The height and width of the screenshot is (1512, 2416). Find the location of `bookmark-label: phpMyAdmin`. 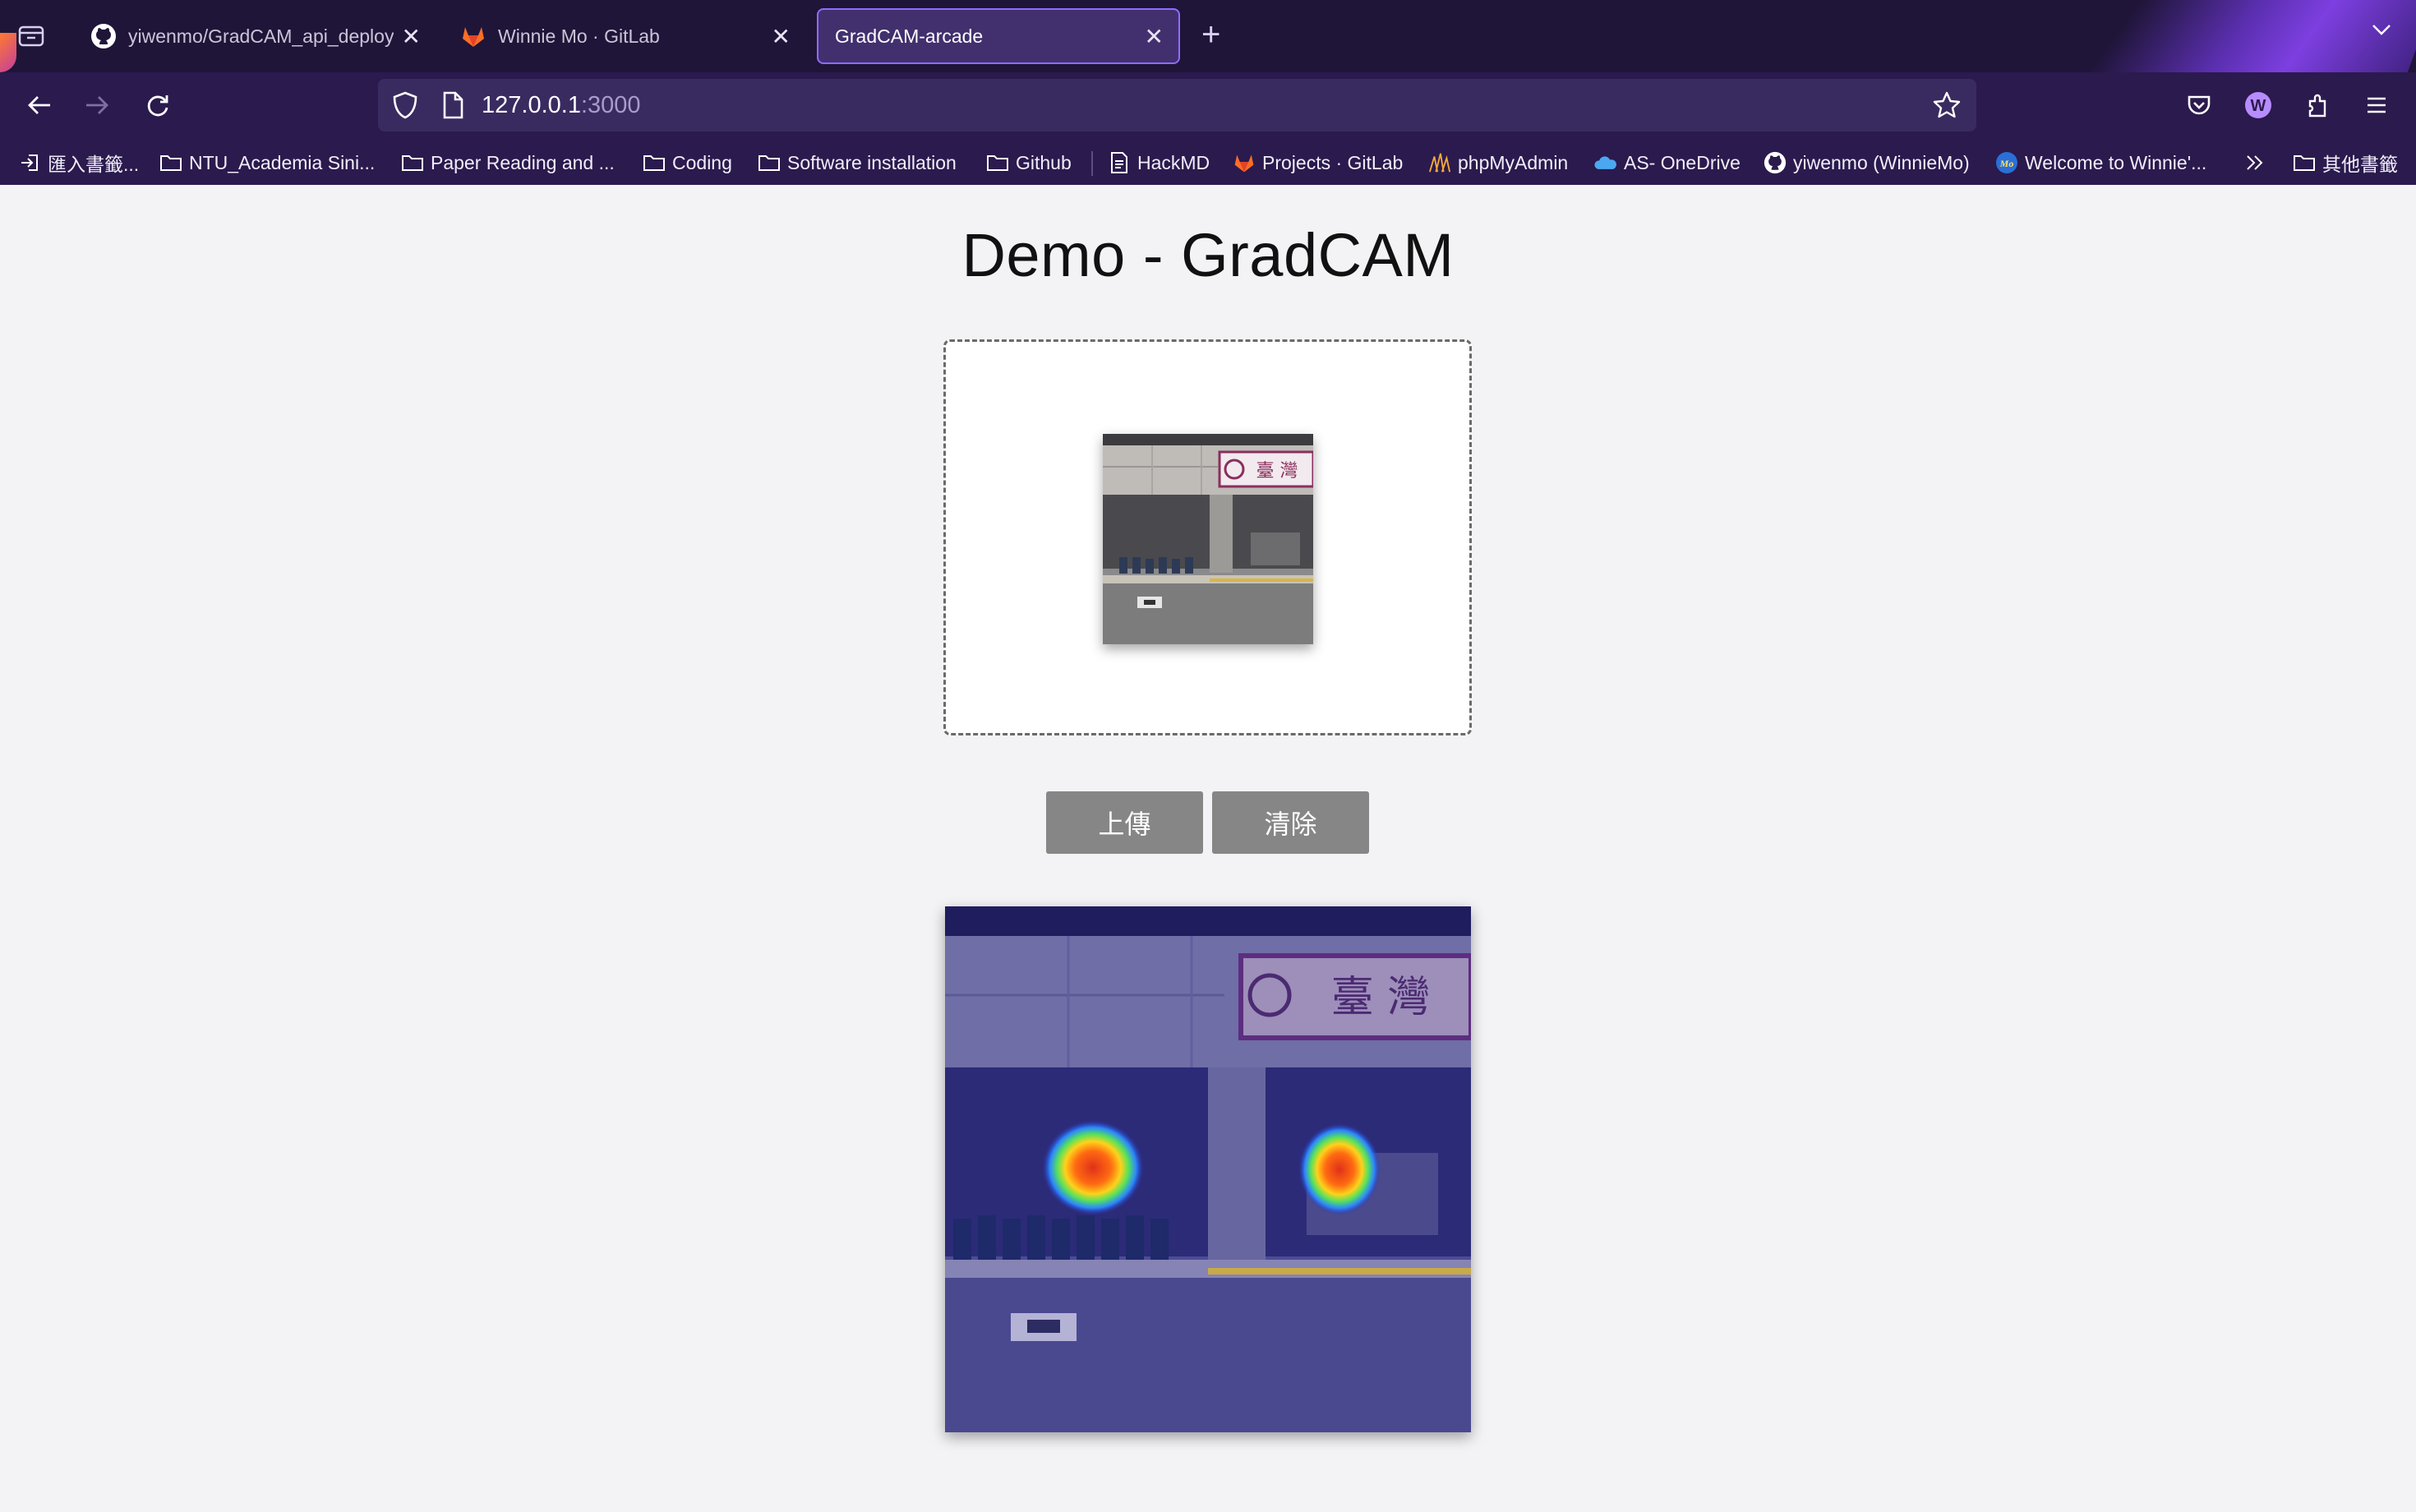

bookmark-label: phpMyAdmin is located at coordinates (1514, 162).